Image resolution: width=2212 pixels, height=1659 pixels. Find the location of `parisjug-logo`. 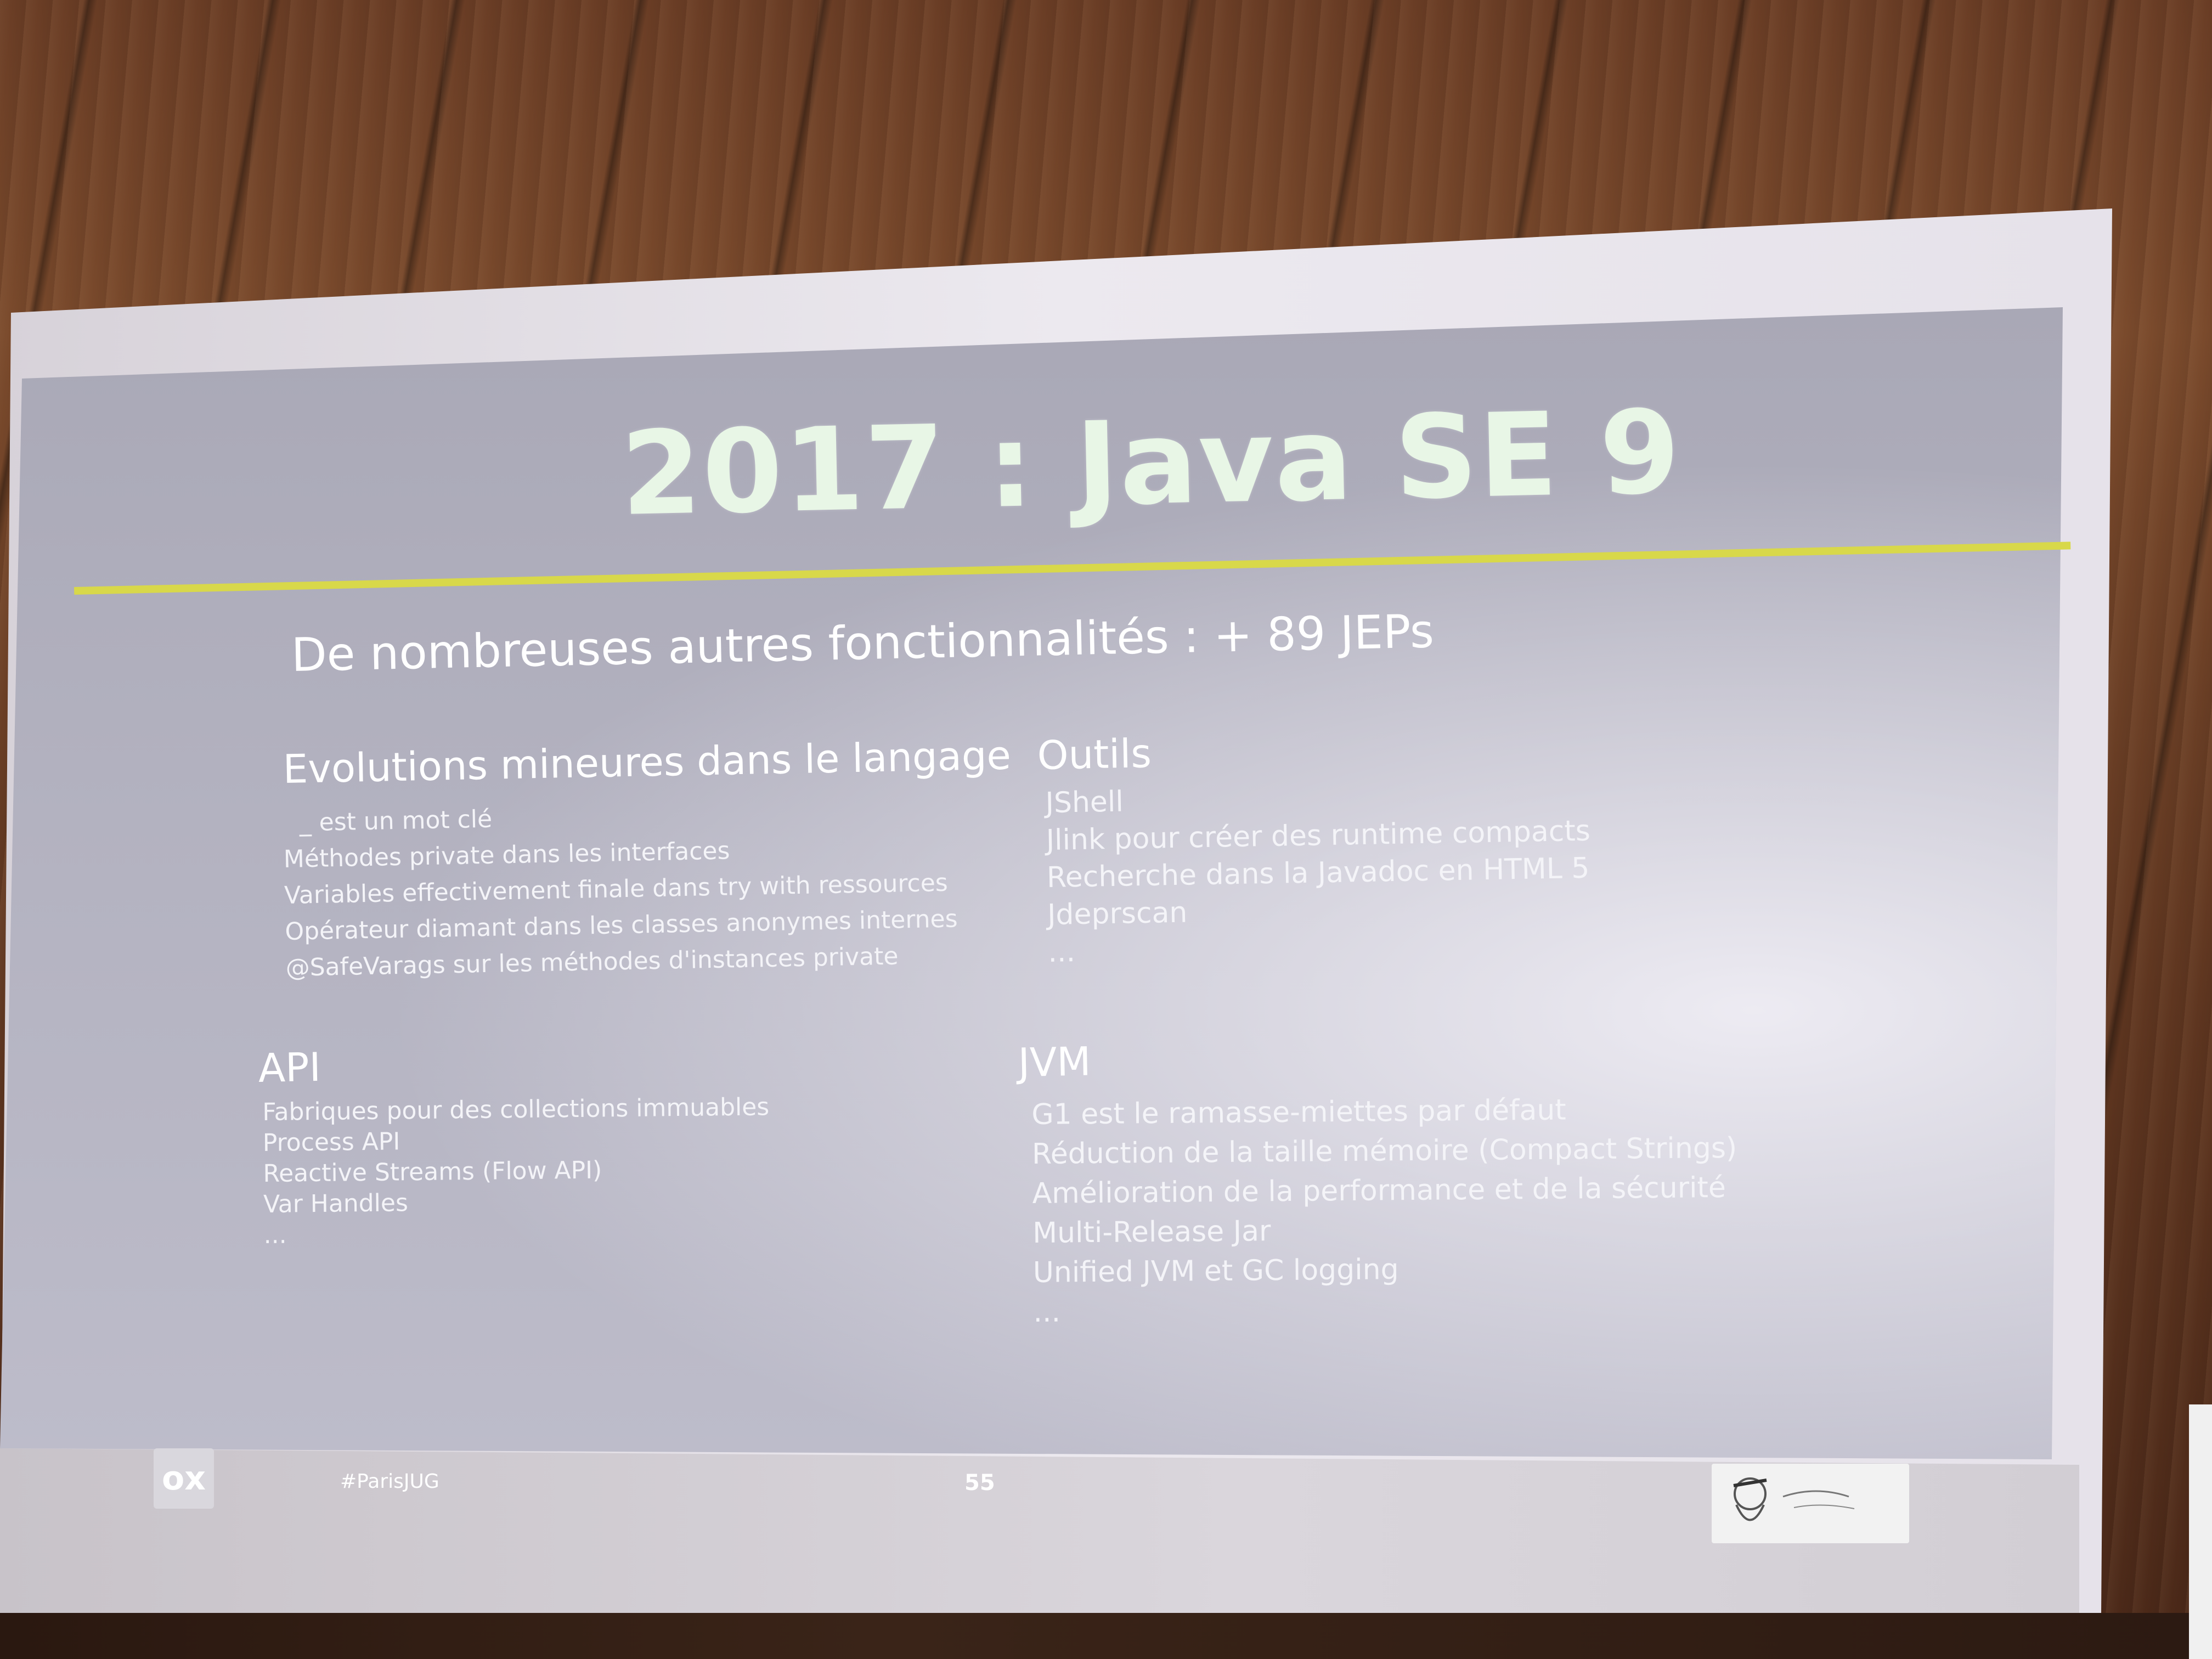

parisjug-logo is located at coordinates (1810, 1503).